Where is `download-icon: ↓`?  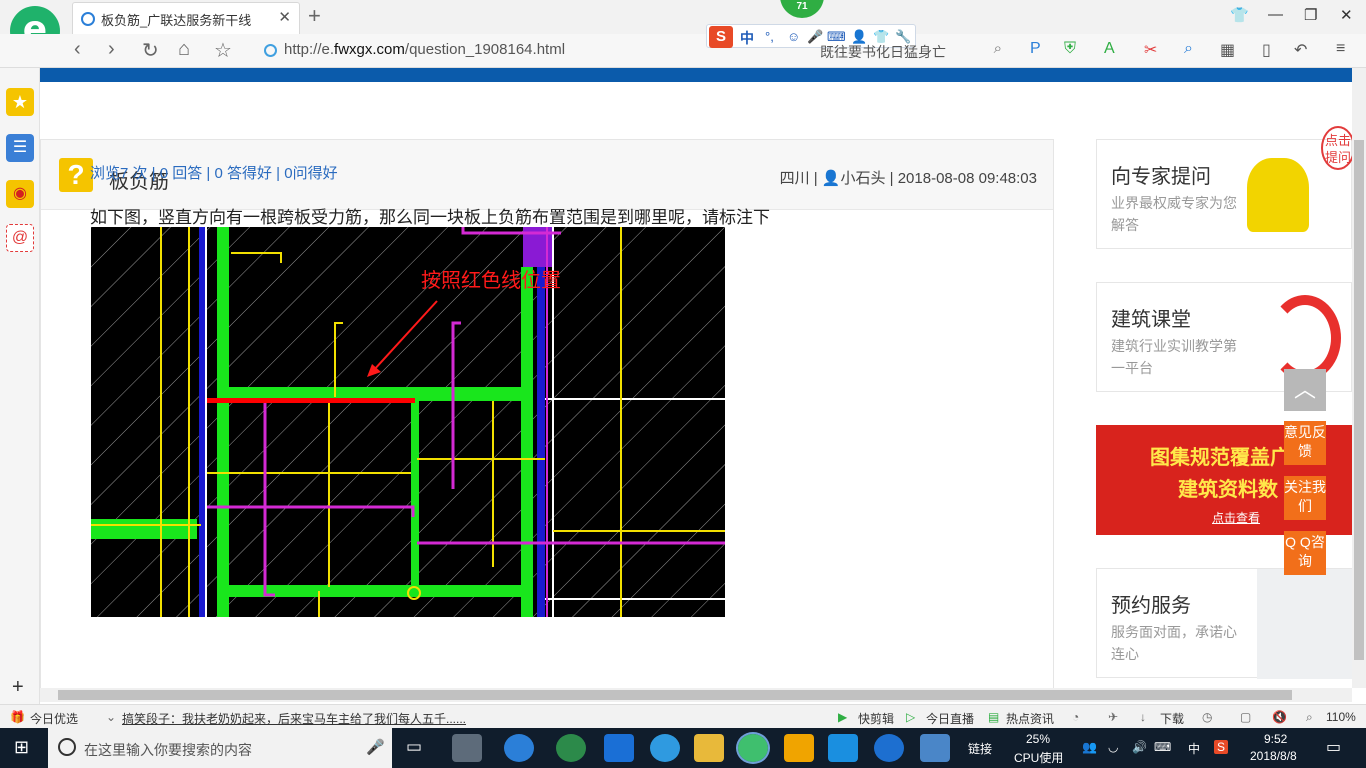
download-icon: ↓ is located at coordinates (1143, 717).